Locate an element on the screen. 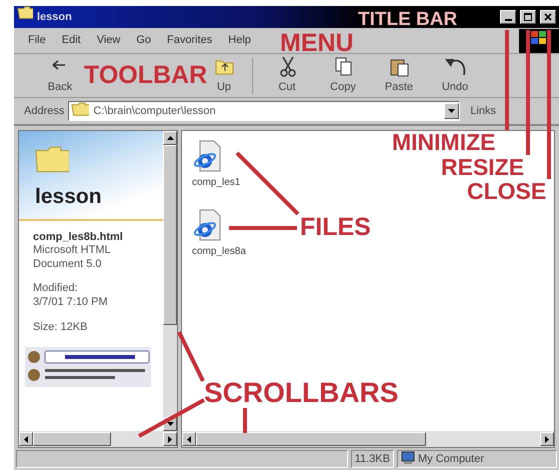  close-button is located at coordinates (548, 17).